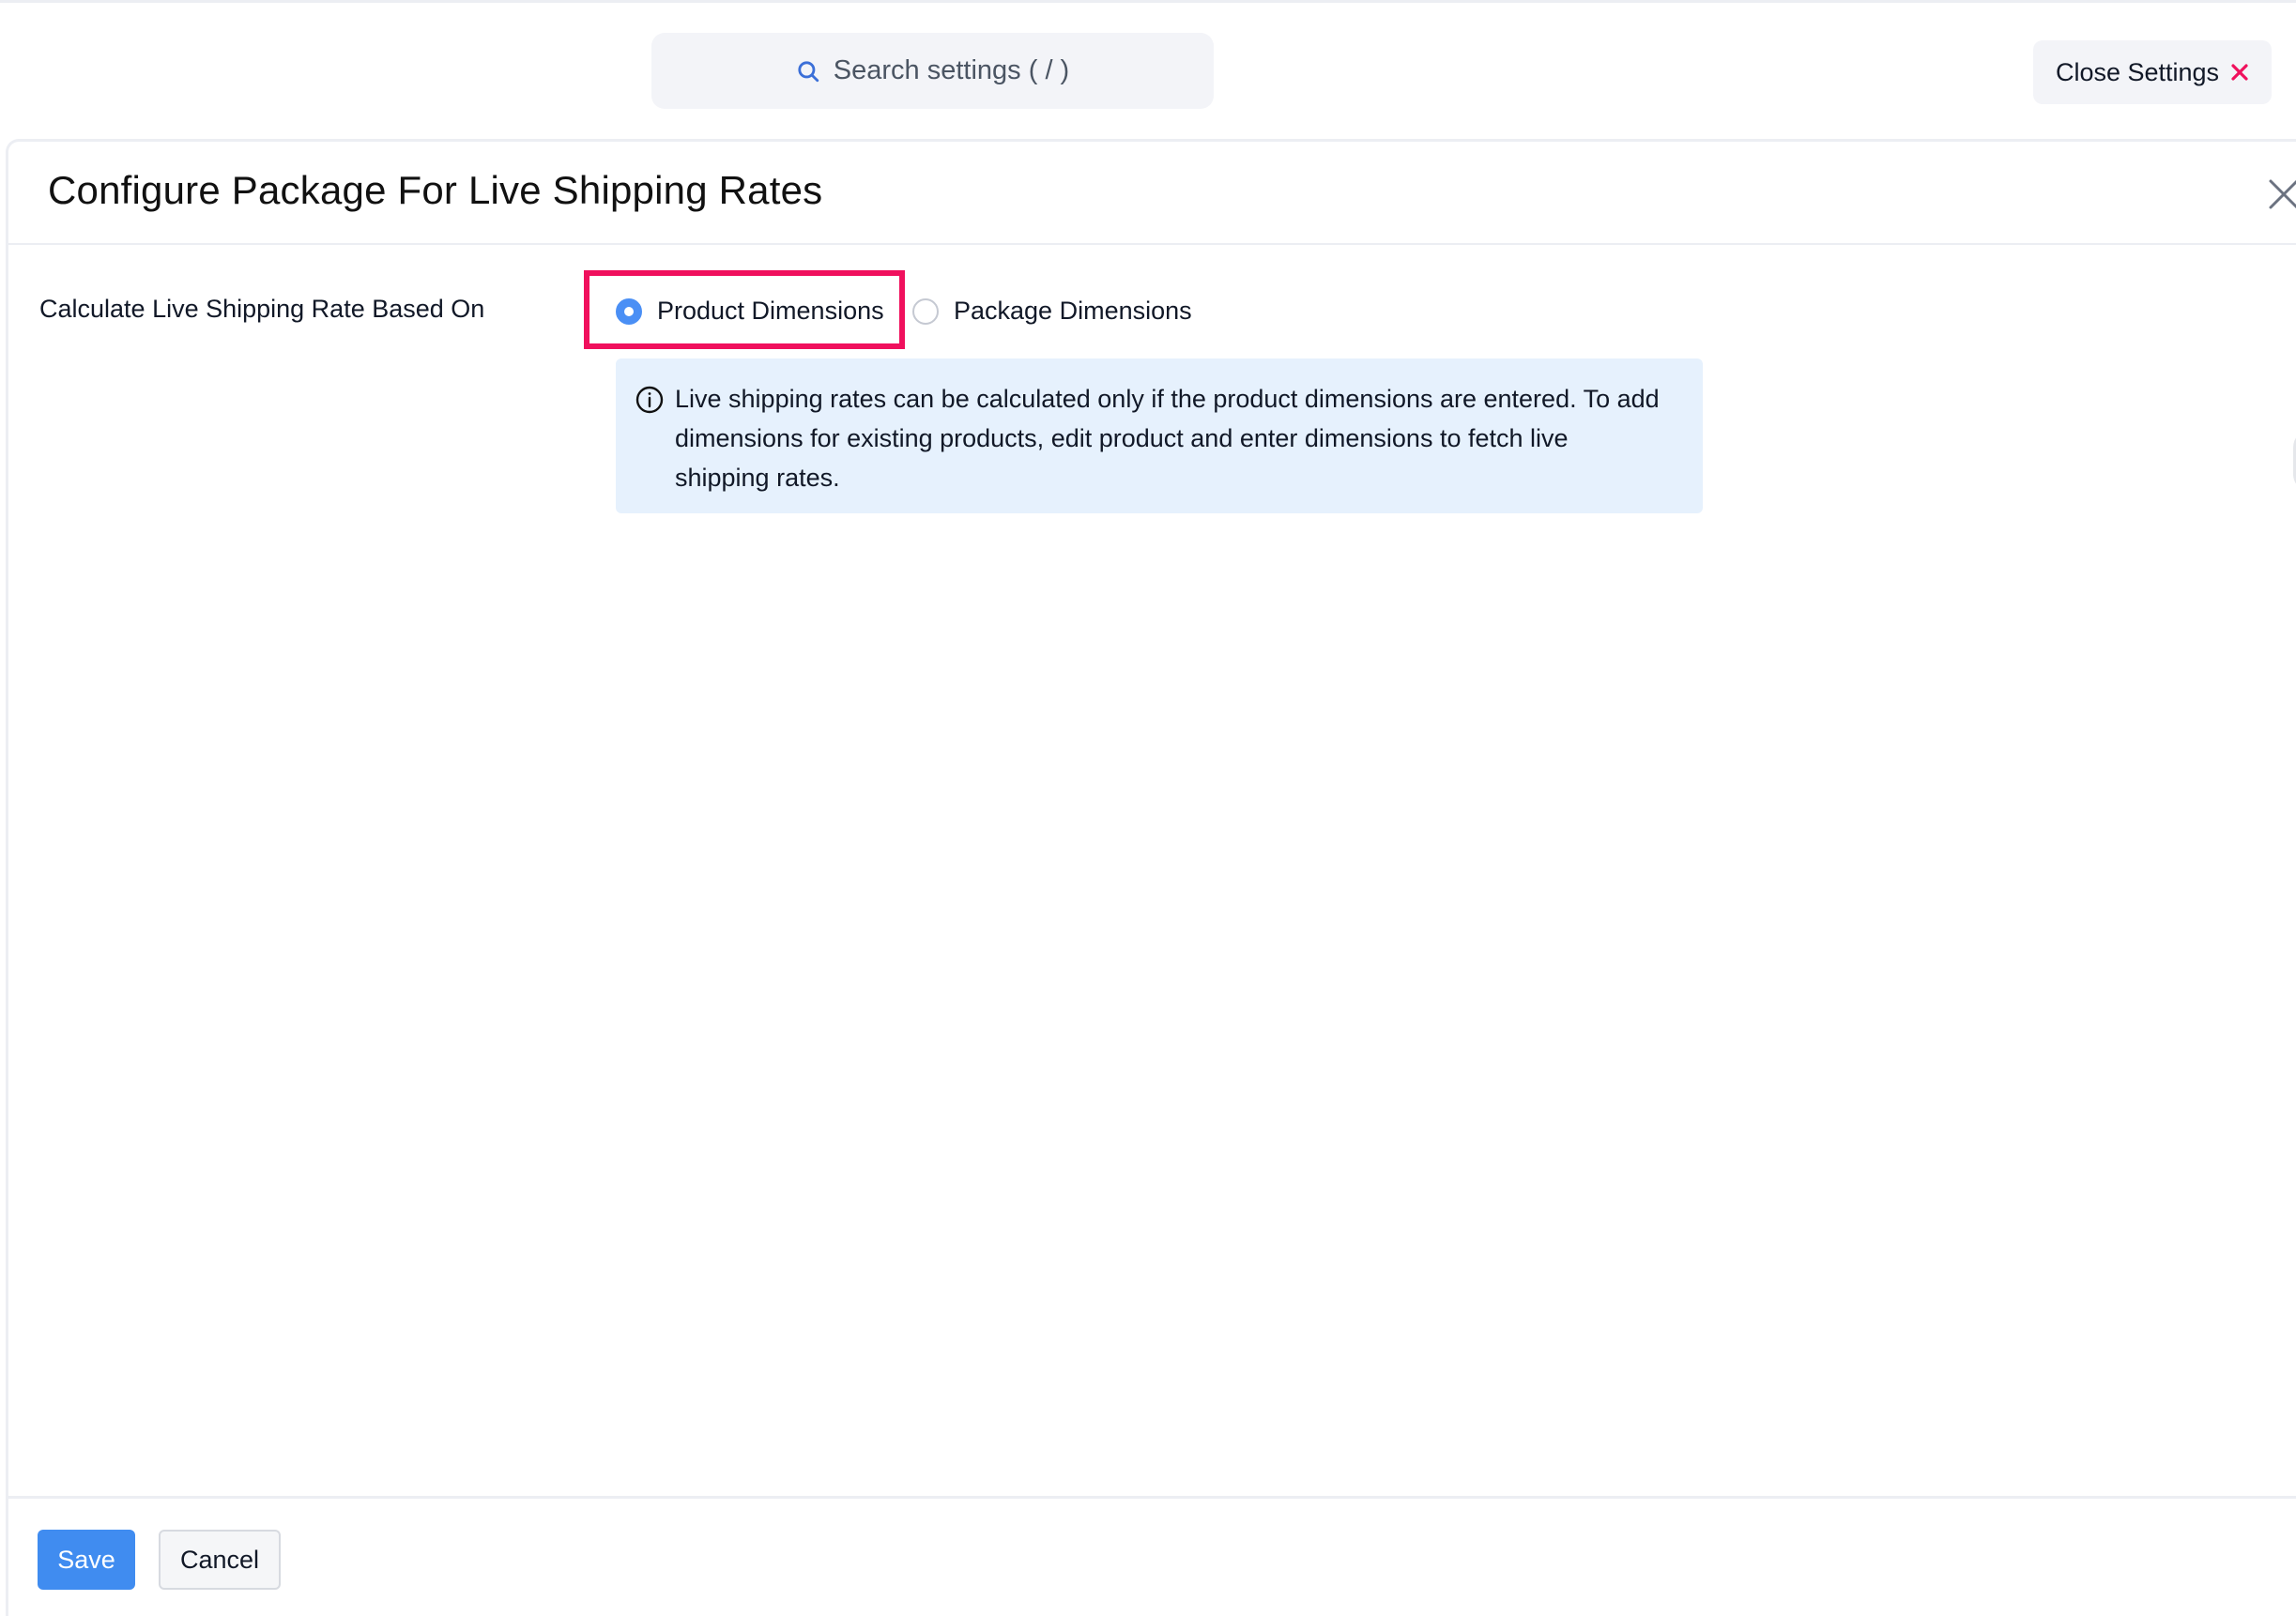  What do you see at coordinates (2137, 71) in the screenshot?
I see `close-settings-label: Close Settings` at bounding box center [2137, 71].